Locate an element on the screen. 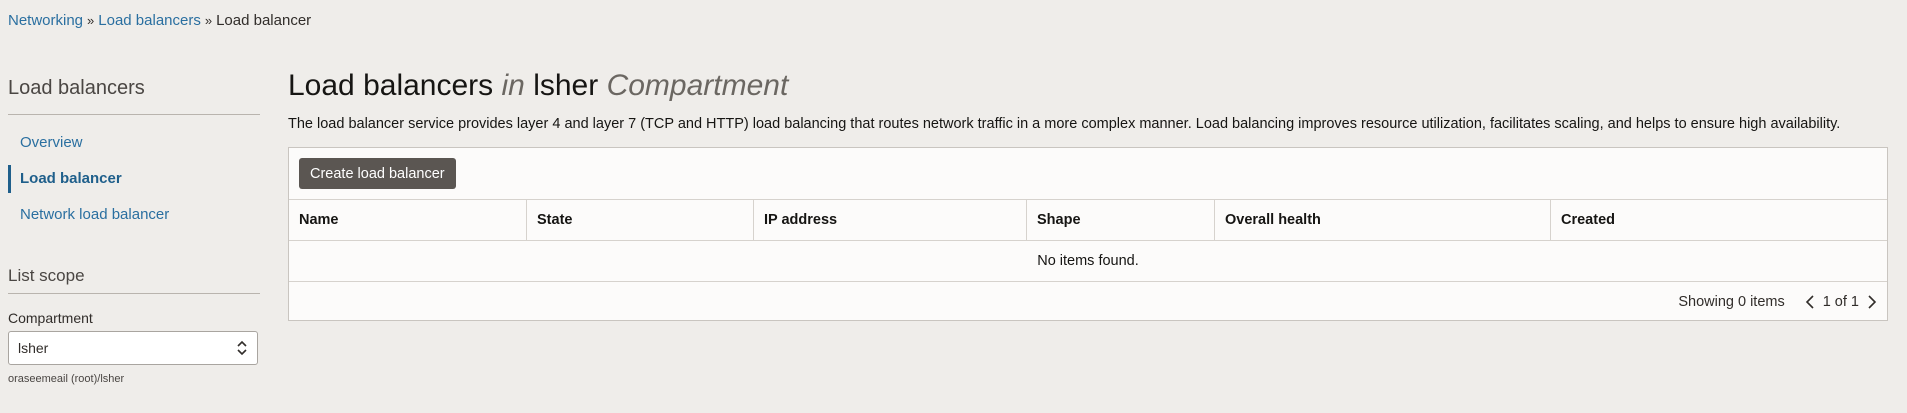 This screenshot has width=1907, height=413. compartment-value: lsher is located at coordinates (33, 348).